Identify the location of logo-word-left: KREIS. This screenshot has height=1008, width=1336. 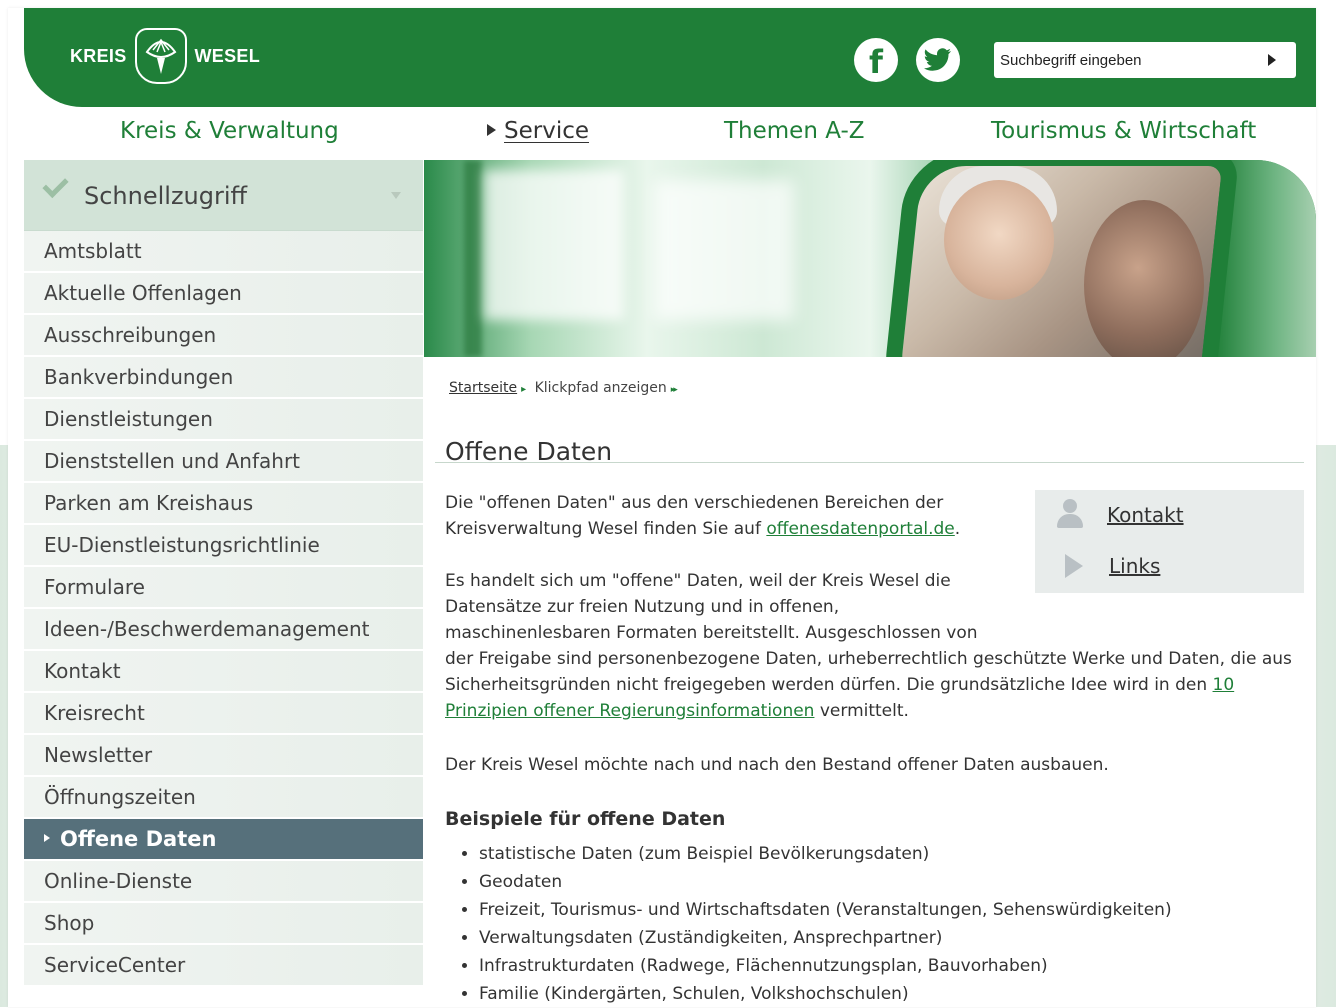
(98, 55).